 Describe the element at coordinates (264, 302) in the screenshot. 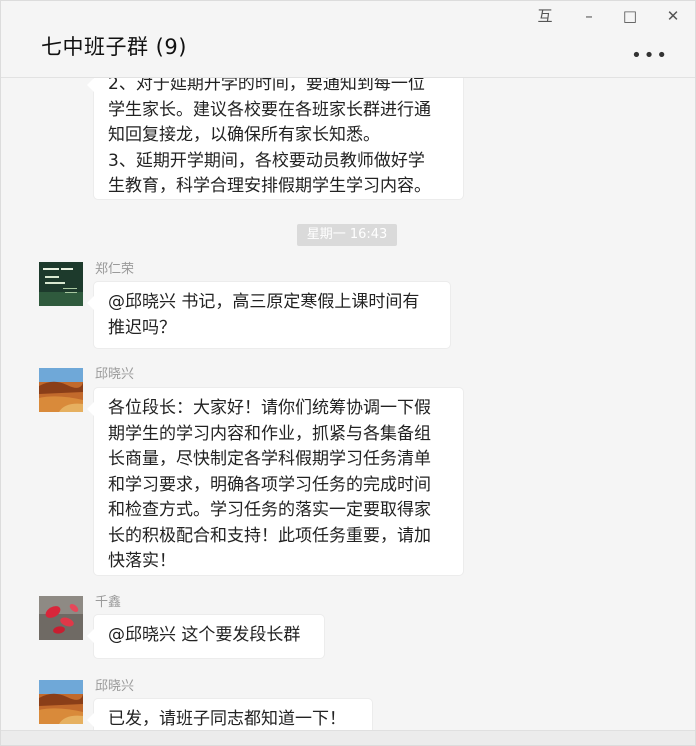

I see `message-line: @邱晓兴 书记，高三原定寒假上课时间有` at that location.